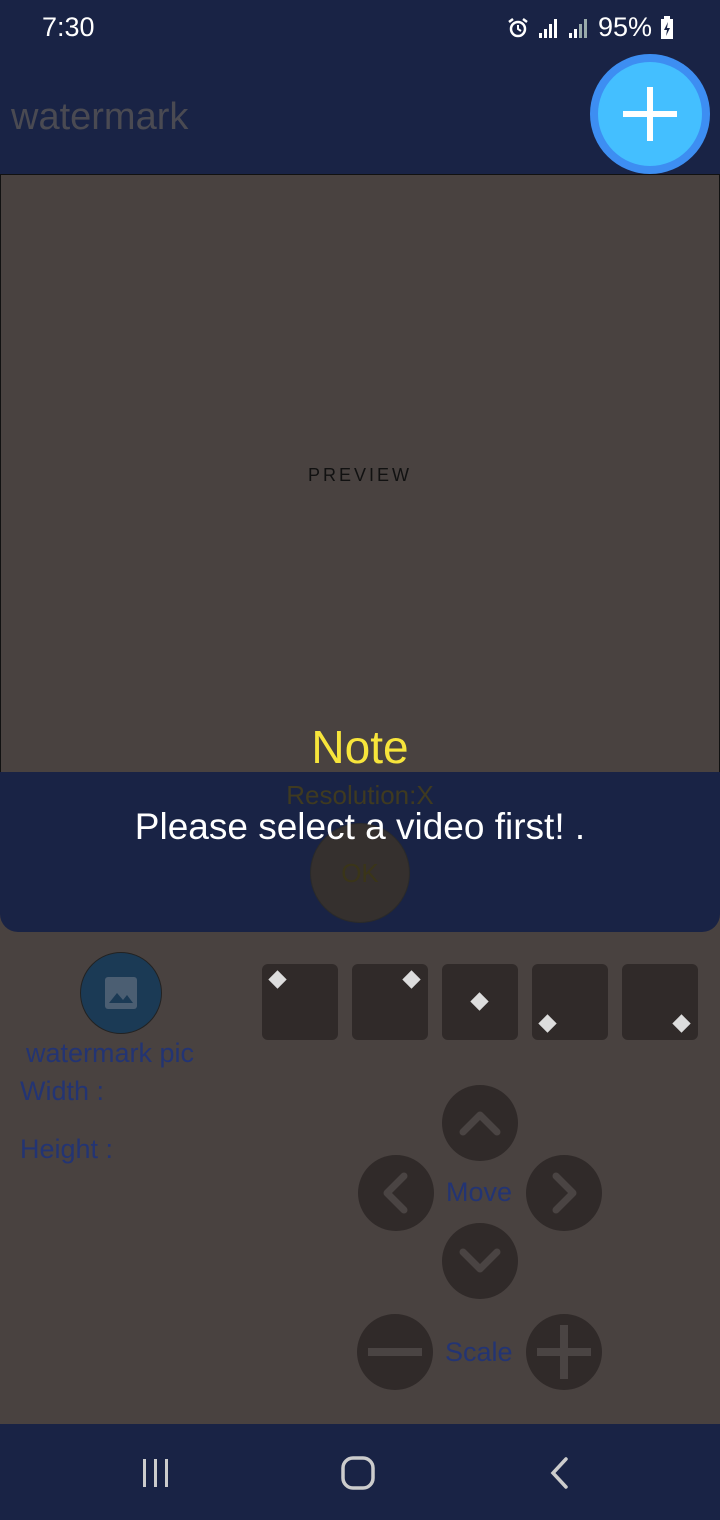  I want to click on recent-apps-button, so click(156, 1473).